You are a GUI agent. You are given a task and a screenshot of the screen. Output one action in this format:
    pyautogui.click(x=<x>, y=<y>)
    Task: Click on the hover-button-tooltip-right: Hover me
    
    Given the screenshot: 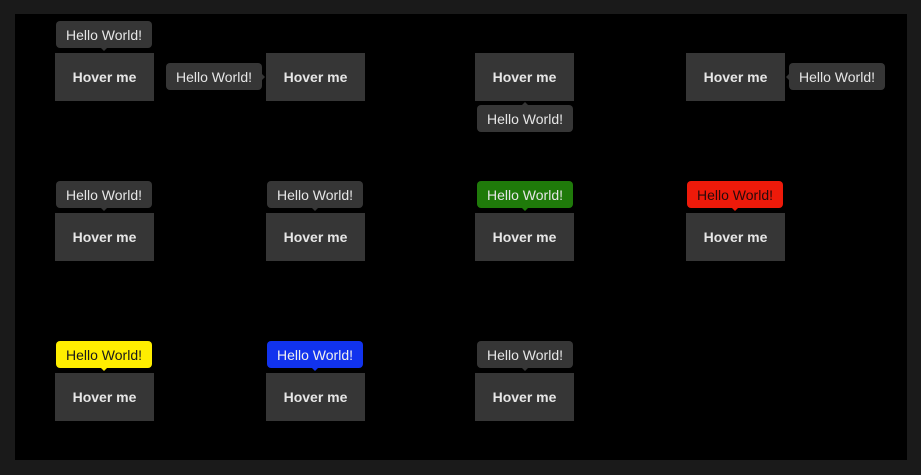 What is the action you would take?
    pyautogui.click(x=735, y=77)
    